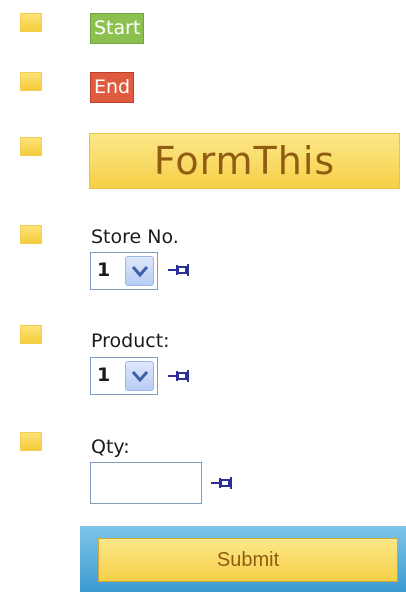 This screenshot has height=592, width=406. What do you see at coordinates (130, 341) in the screenshot?
I see `product-label: Product:` at bounding box center [130, 341].